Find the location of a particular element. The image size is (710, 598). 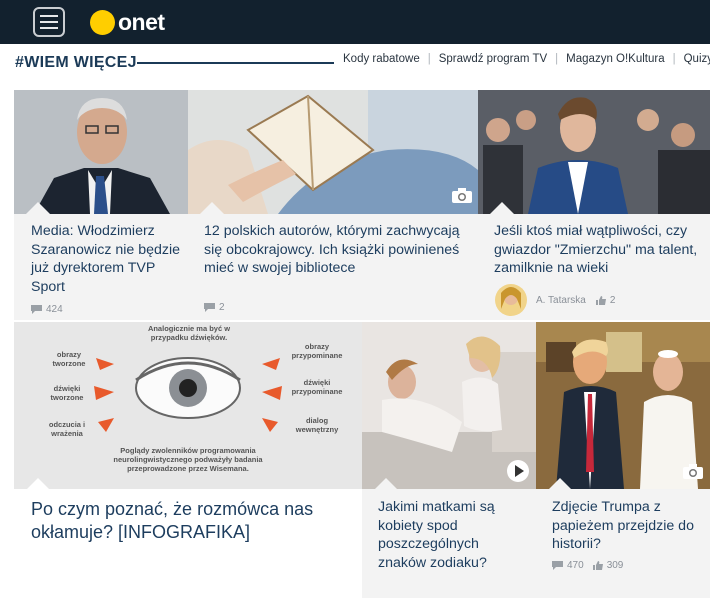

author-name: A. Tatarska is located at coordinates (561, 300).